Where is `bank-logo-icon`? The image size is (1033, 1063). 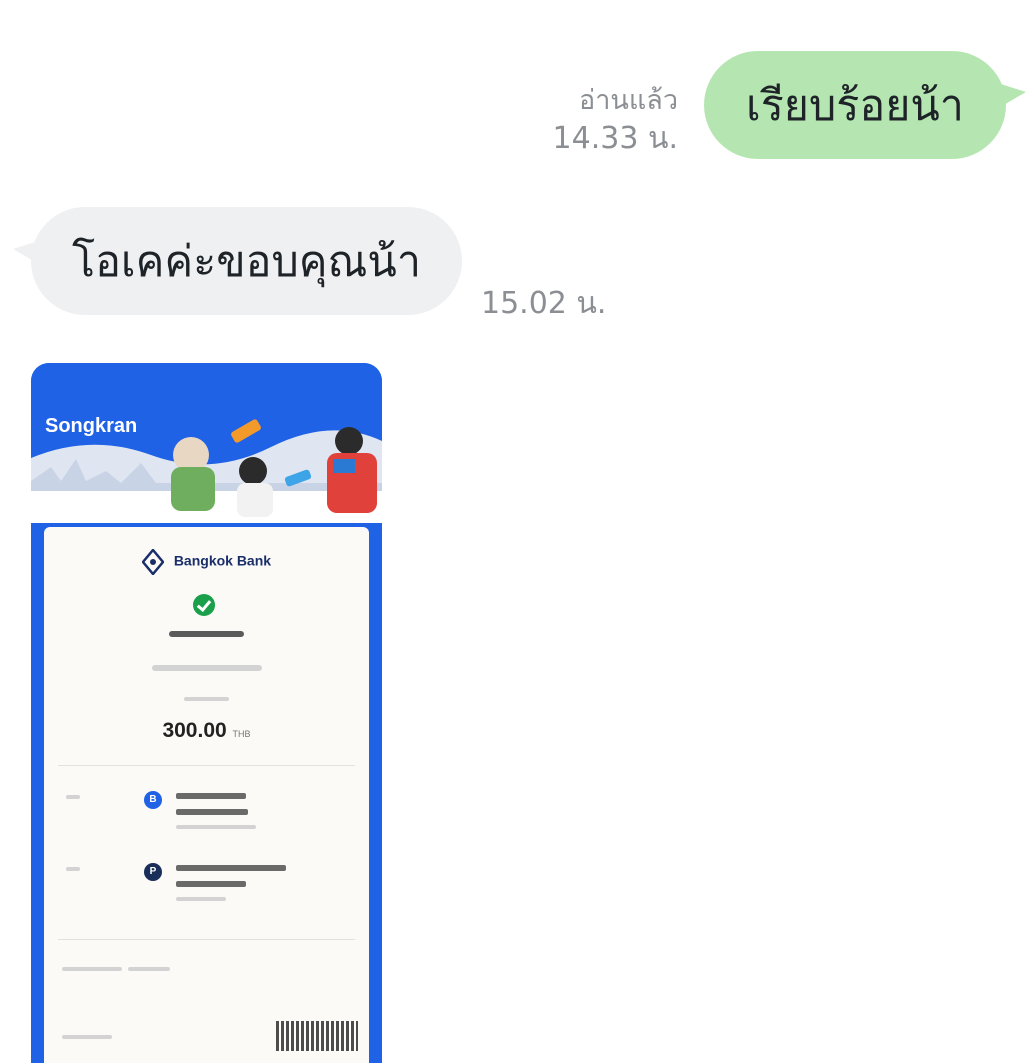
bank-logo-icon is located at coordinates (152, 562).